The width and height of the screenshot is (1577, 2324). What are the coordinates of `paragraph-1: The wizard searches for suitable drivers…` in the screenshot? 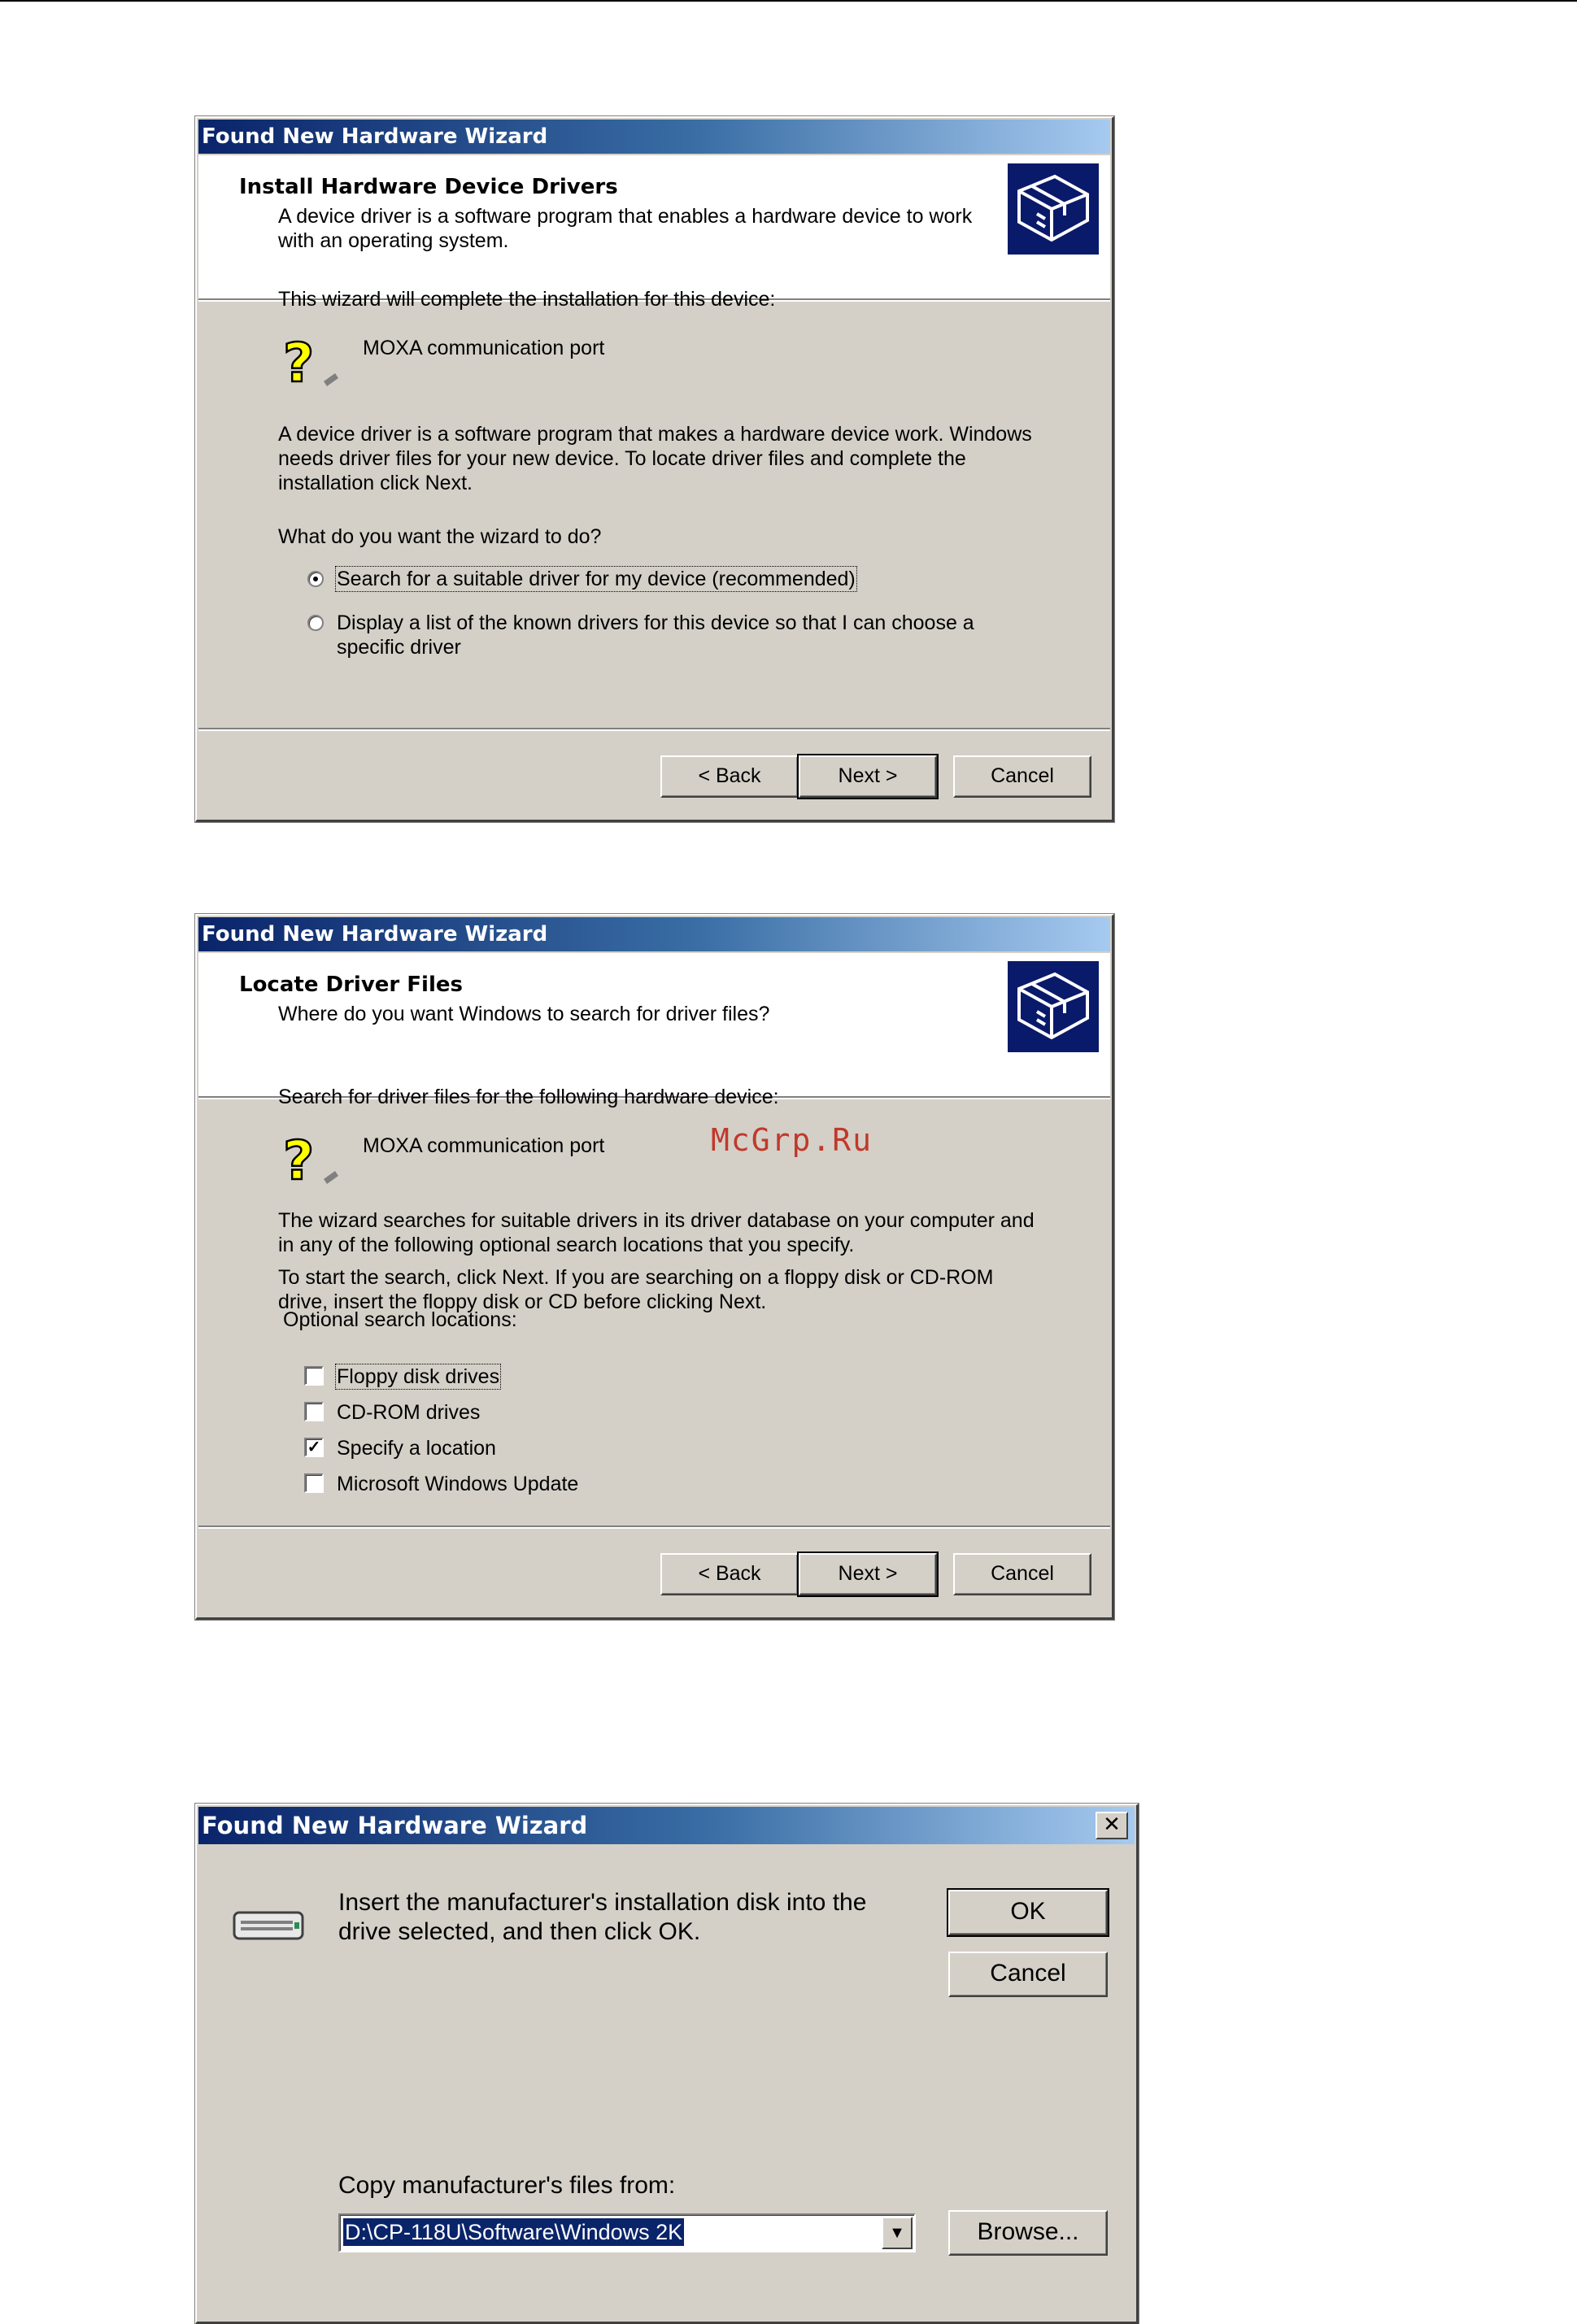 It's located at (656, 1232).